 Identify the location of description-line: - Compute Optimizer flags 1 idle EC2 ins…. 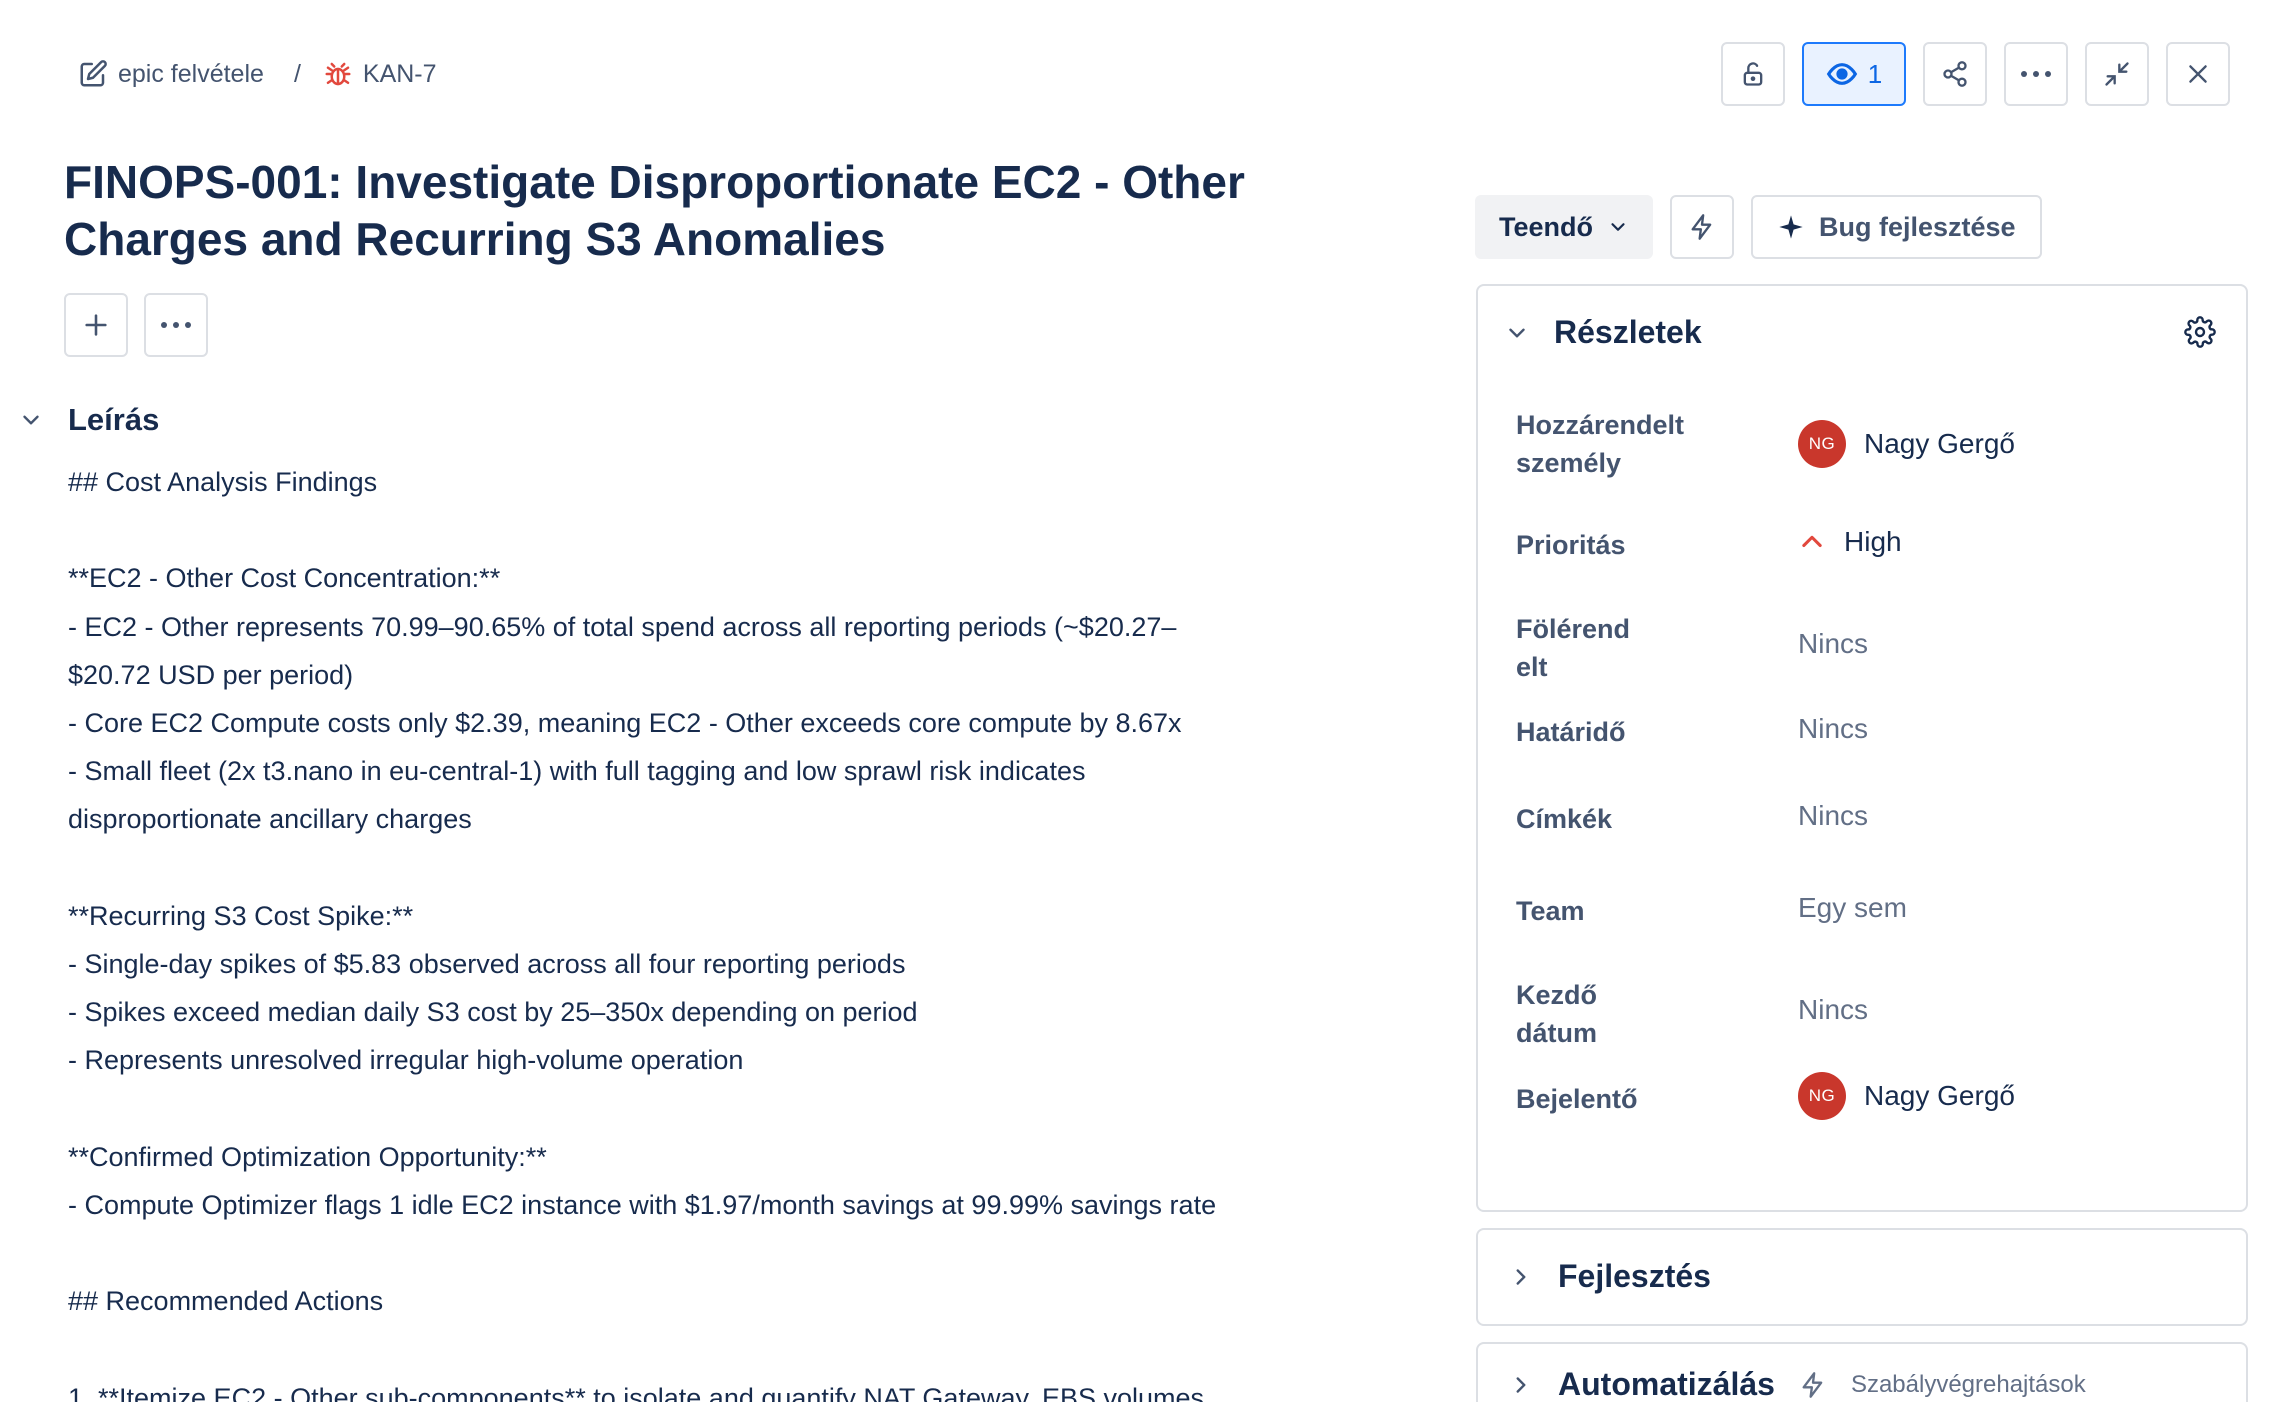
(642, 1204).